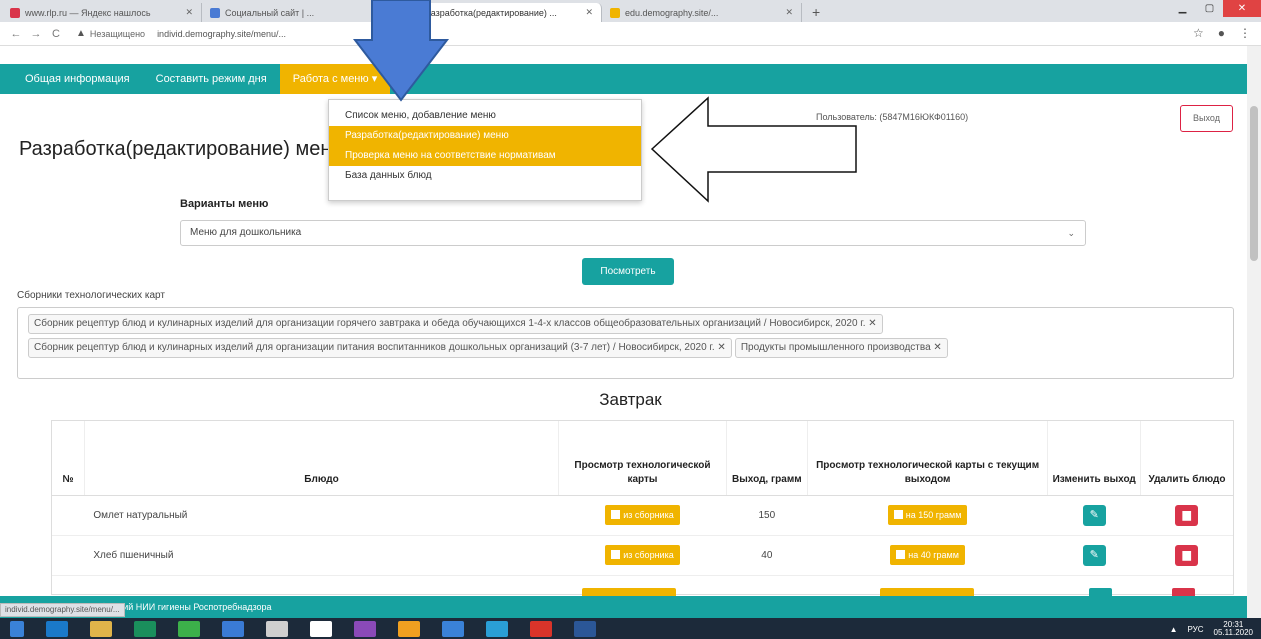 The image size is (1261, 639). Describe the element at coordinates (1196, 629) in the screenshot. I see `language-indicator: РУС` at that location.